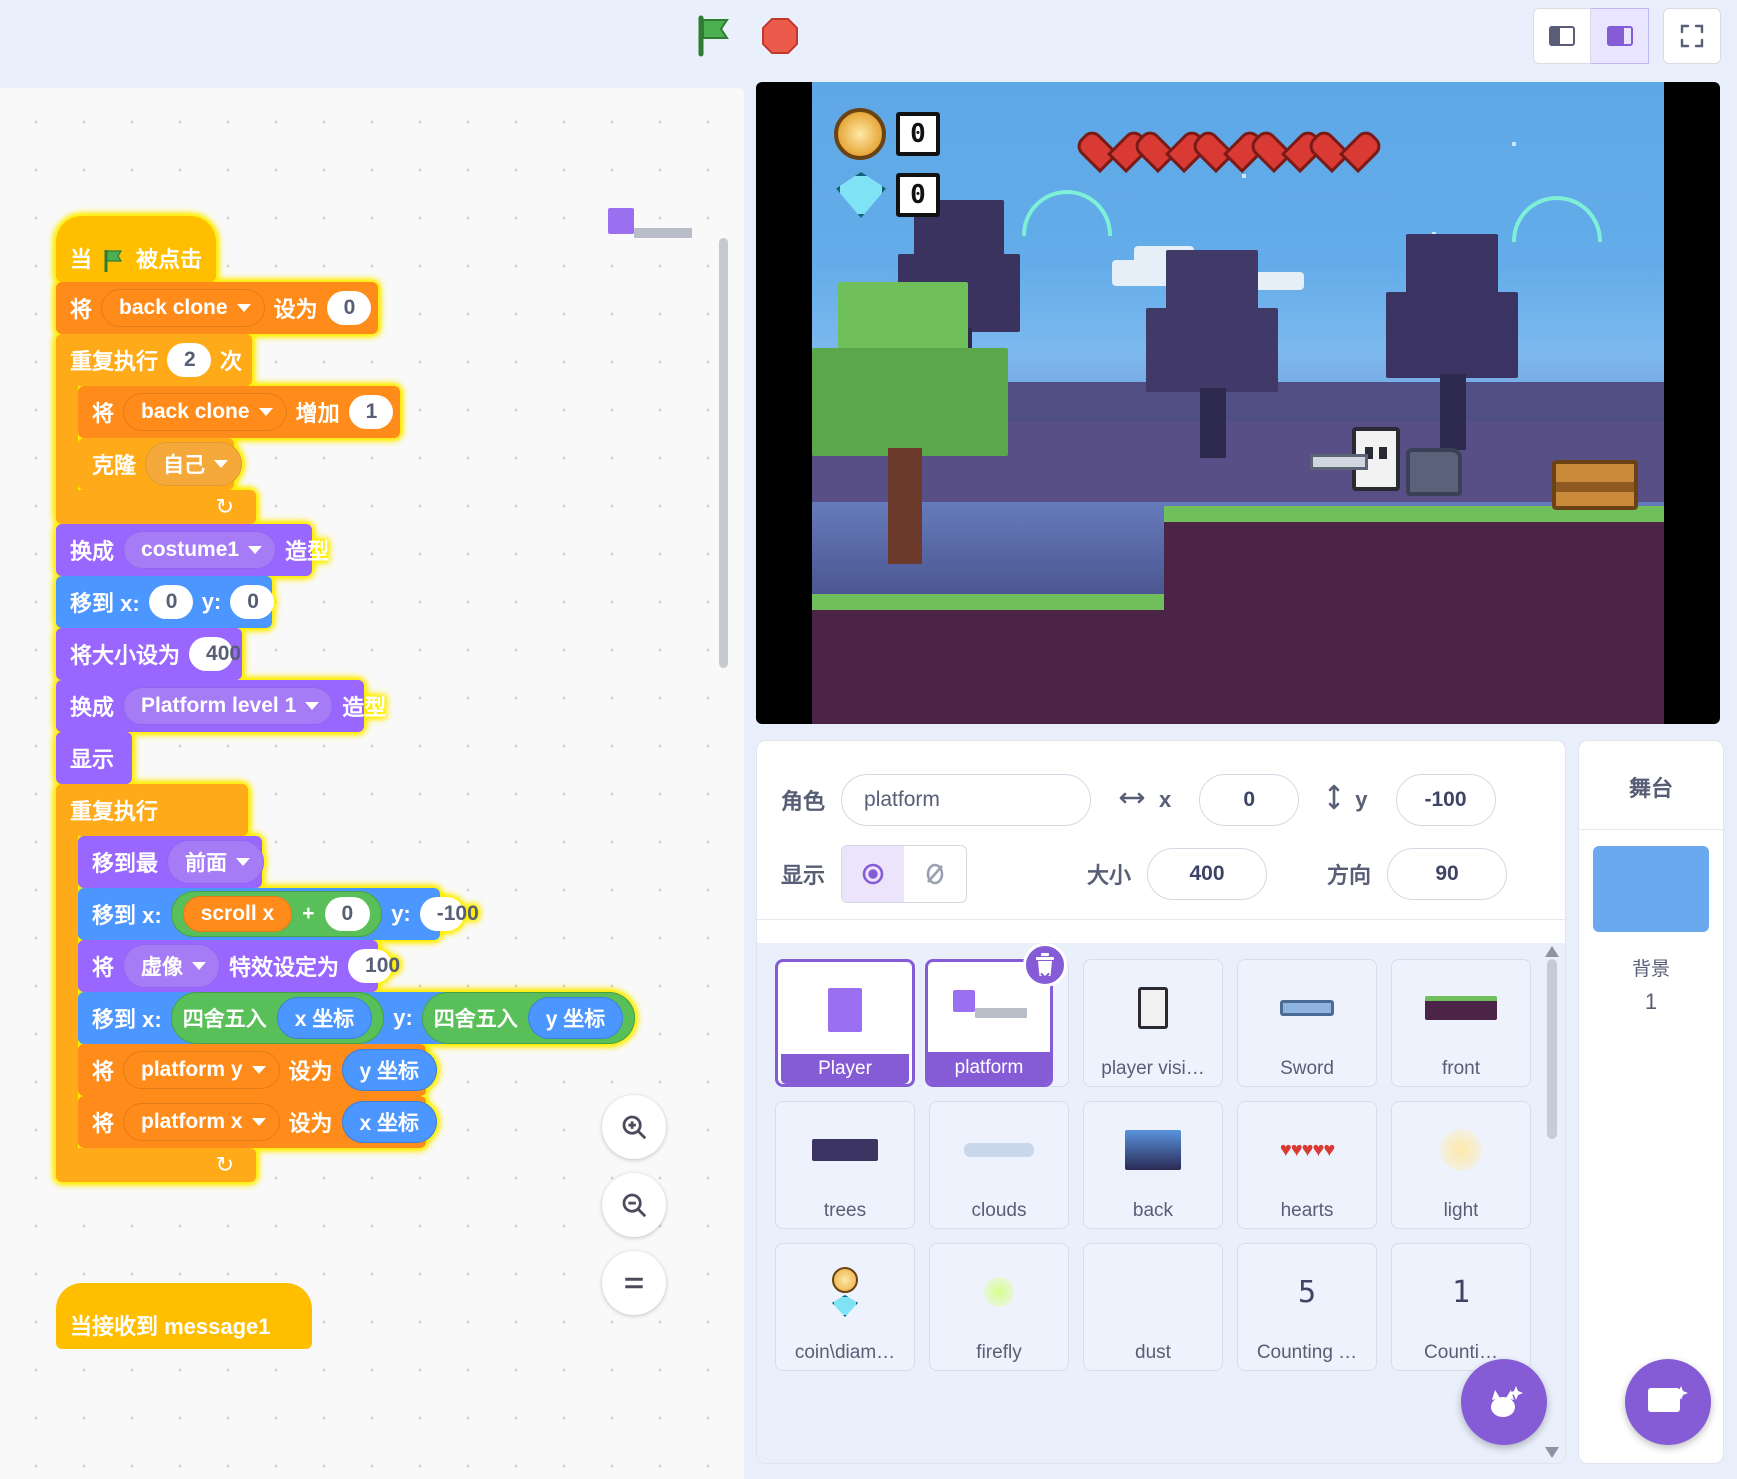 Image resolution: width=1737 pixels, height=1479 pixels. Describe the element at coordinates (201, 1122) in the screenshot. I see `variable-dropdown-platform-x: platform x` at that location.